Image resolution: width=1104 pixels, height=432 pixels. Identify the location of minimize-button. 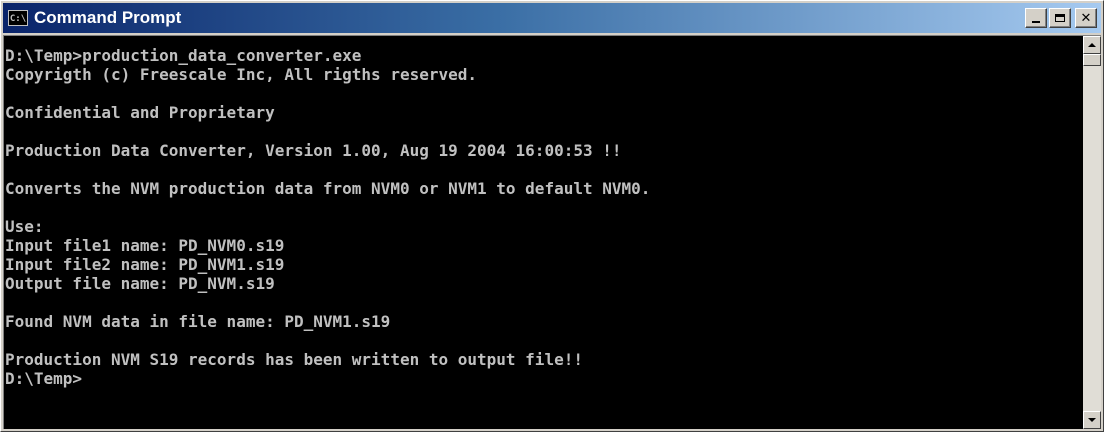
(1036, 18).